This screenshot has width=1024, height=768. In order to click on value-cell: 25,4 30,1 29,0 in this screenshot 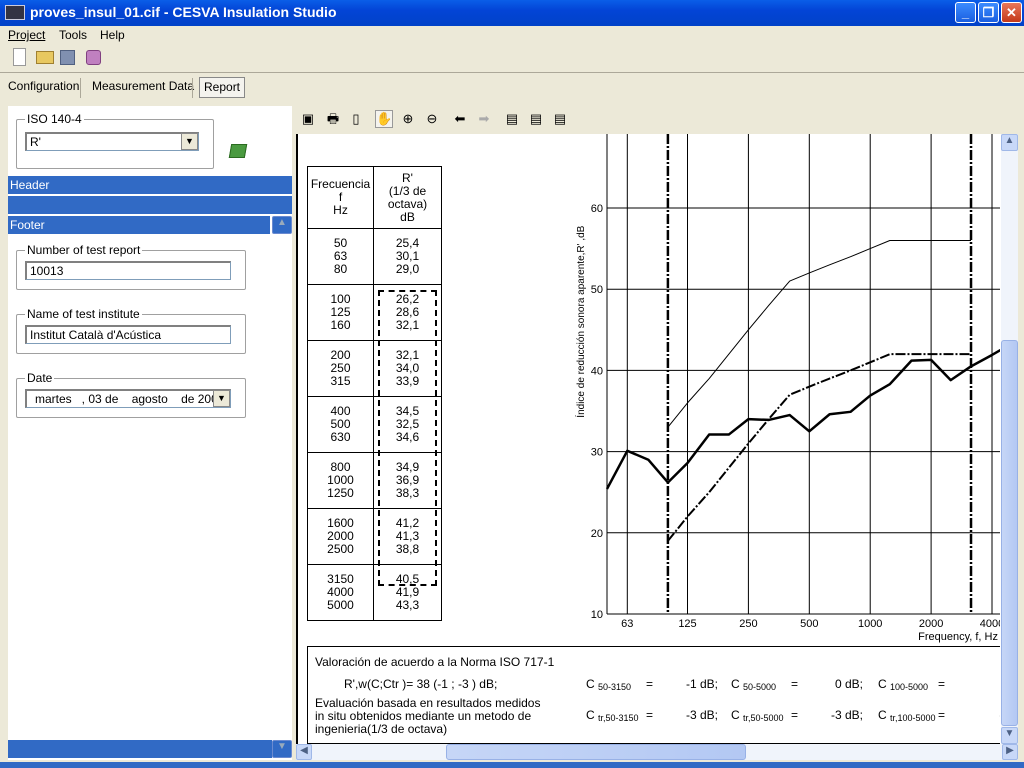, I will do `click(407, 256)`.